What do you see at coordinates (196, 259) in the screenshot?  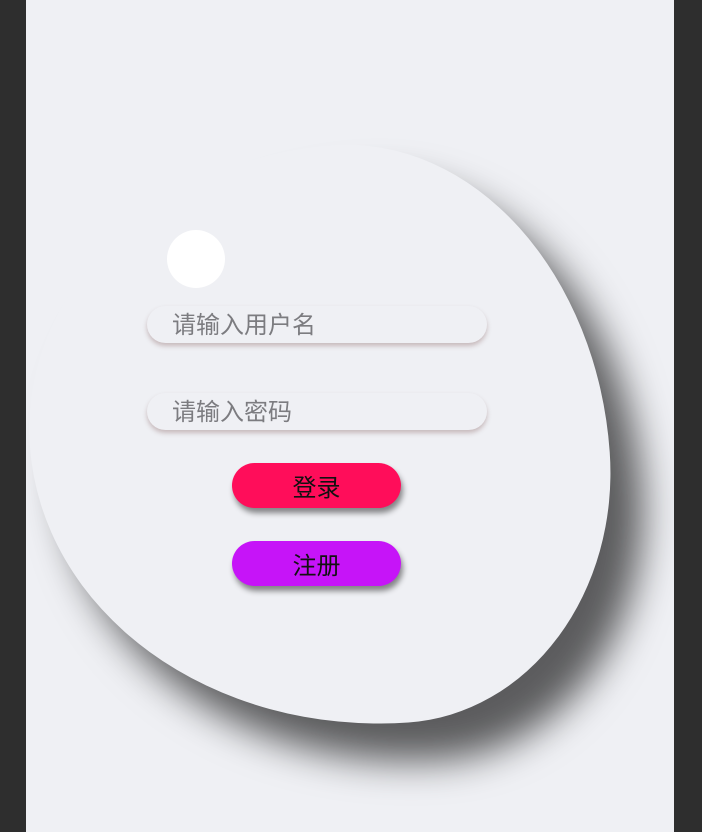 I see `avatar` at bounding box center [196, 259].